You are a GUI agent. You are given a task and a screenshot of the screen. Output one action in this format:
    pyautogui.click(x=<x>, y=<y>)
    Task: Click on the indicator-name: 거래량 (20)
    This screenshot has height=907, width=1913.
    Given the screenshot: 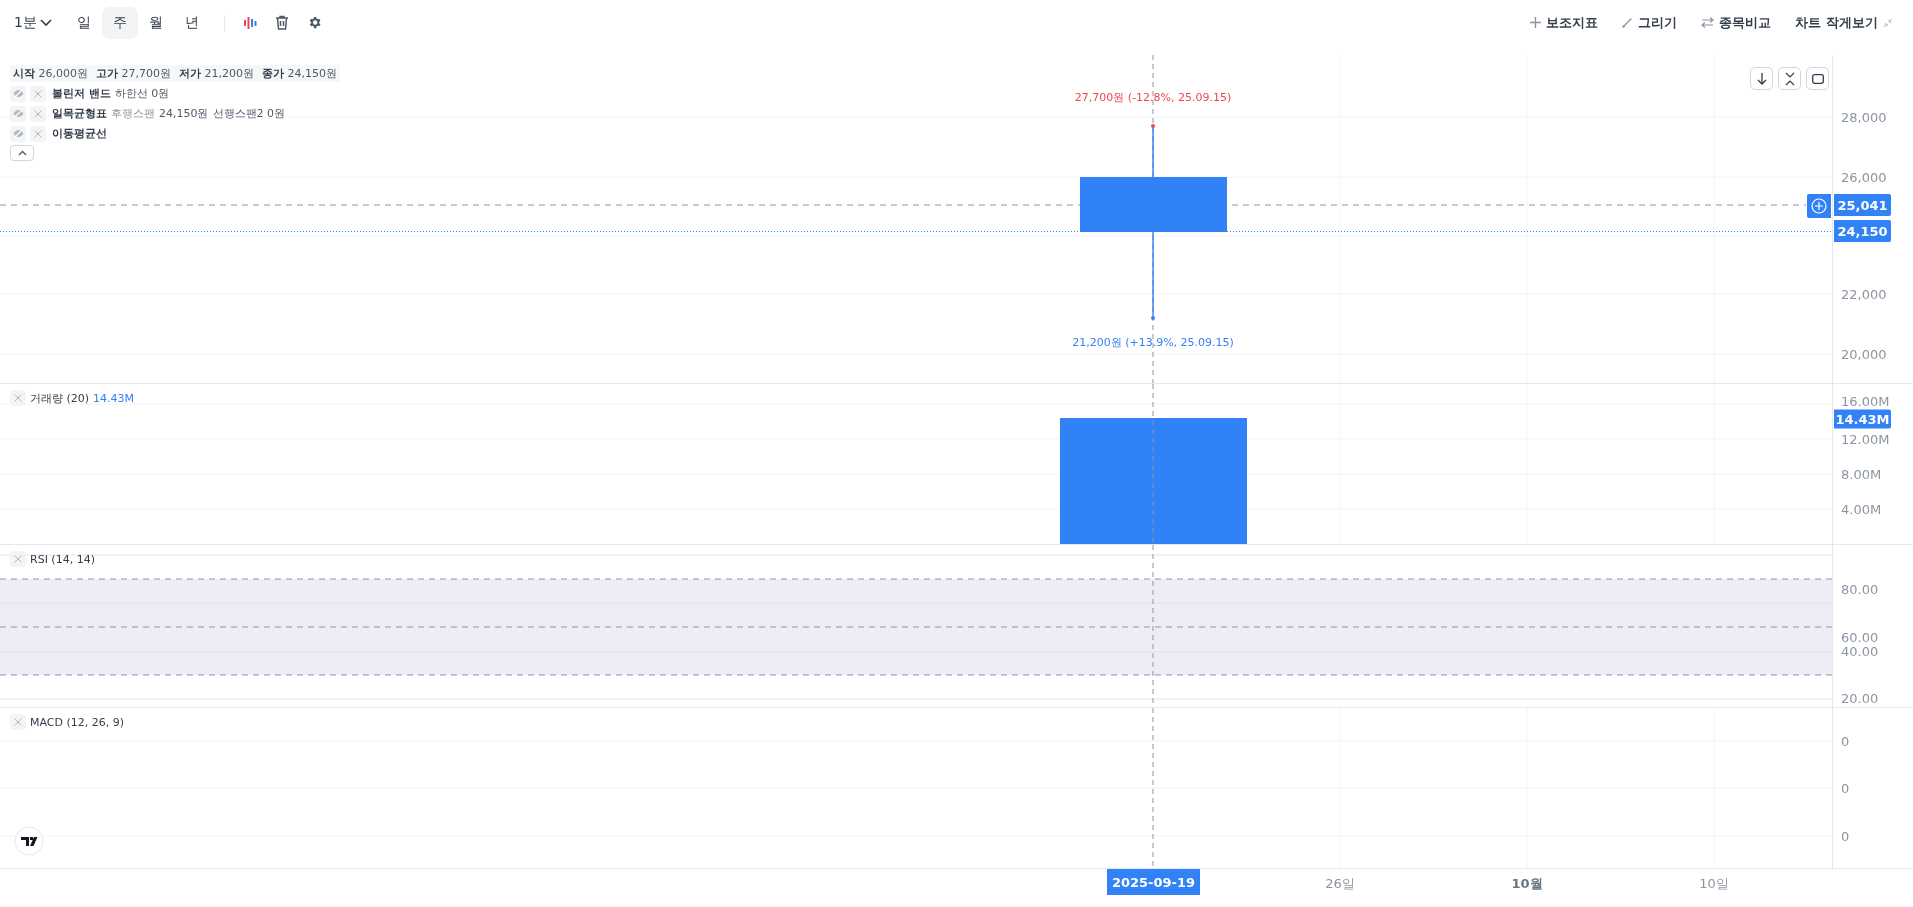 What is the action you would take?
    pyautogui.click(x=60, y=398)
    